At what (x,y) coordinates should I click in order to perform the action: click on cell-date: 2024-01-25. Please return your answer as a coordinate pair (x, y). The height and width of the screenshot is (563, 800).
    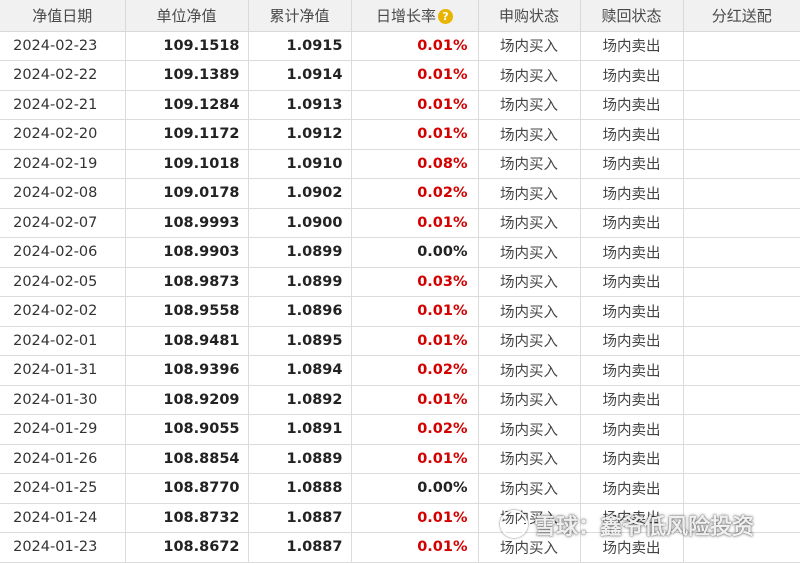
    Looking at the image, I should click on (63, 488).